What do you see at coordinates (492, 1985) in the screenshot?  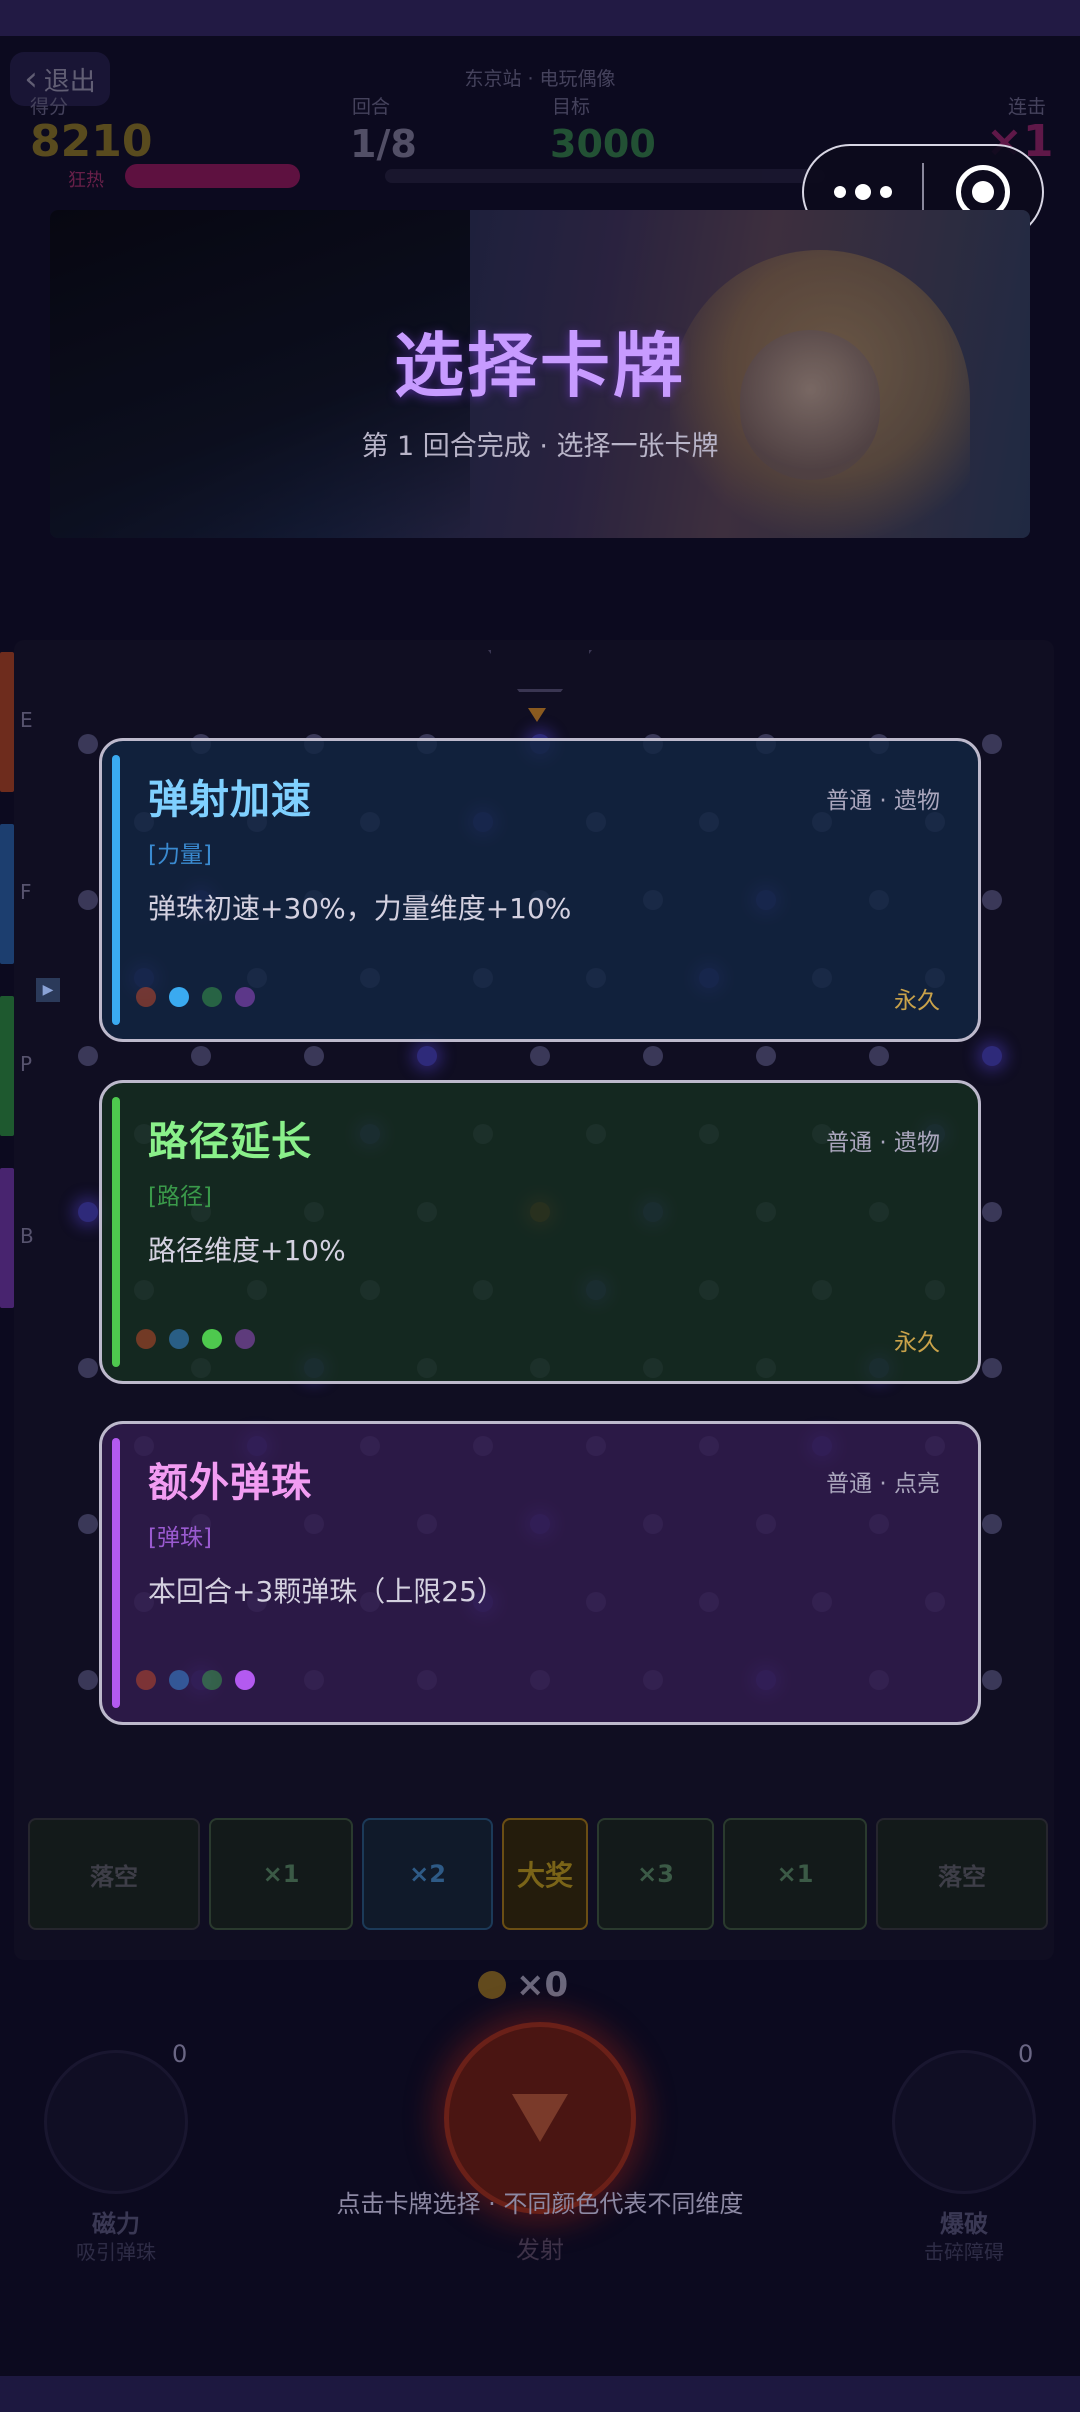 I see `coin-icon` at bounding box center [492, 1985].